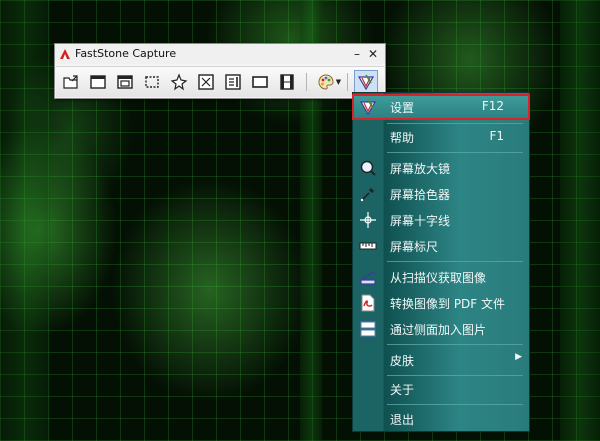 This screenshot has width=600, height=441. I want to click on menu-item-label: 设置, so click(402, 108).